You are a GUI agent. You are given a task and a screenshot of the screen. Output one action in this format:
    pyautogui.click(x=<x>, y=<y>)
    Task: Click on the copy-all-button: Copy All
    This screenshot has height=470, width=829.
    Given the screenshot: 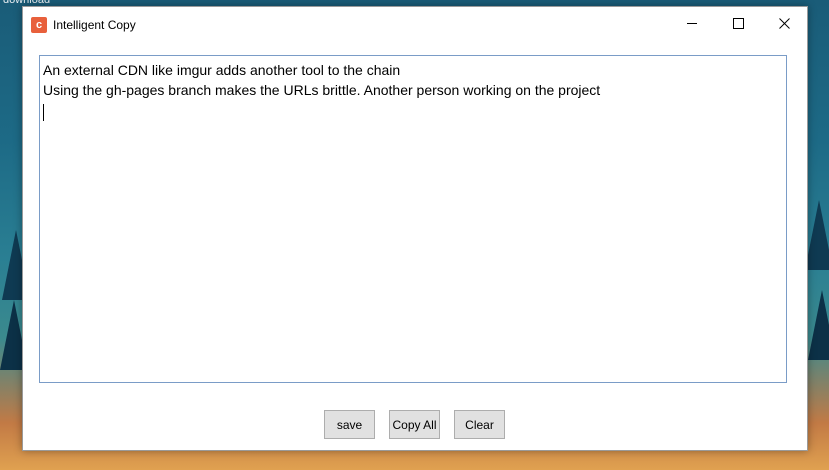 What is the action you would take?
    pyautogui.click(x=414, y=424)
    